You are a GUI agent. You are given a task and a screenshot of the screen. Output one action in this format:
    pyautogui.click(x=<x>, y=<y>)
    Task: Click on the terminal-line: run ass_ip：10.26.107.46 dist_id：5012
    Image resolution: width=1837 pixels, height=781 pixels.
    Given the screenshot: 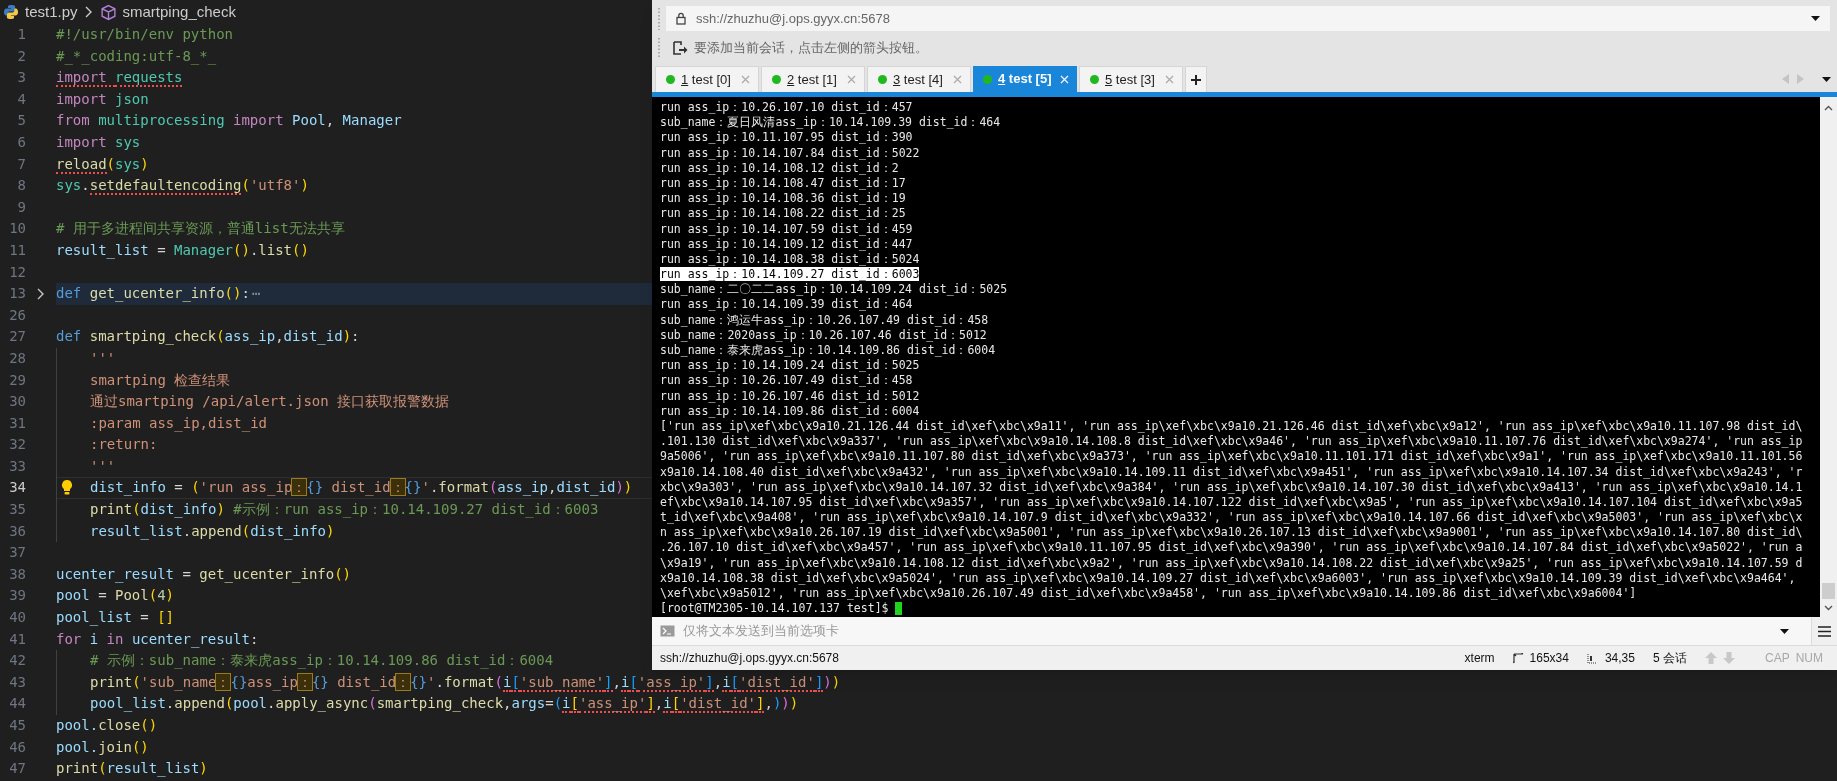 What is the action you would take?
    pyautogui.click(x=790, y=395)
    